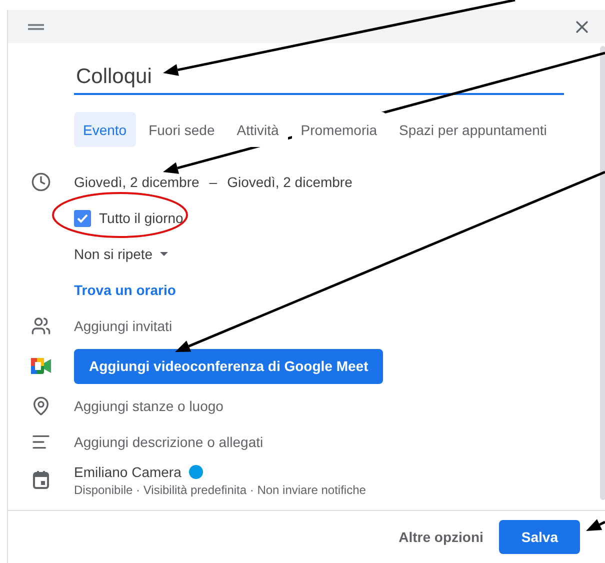  What do you see at coordinates (149, 406) in the screenshot?
I see `add-location-field: Aggiungi stanze o luogo` at bounding box center [149, 406].